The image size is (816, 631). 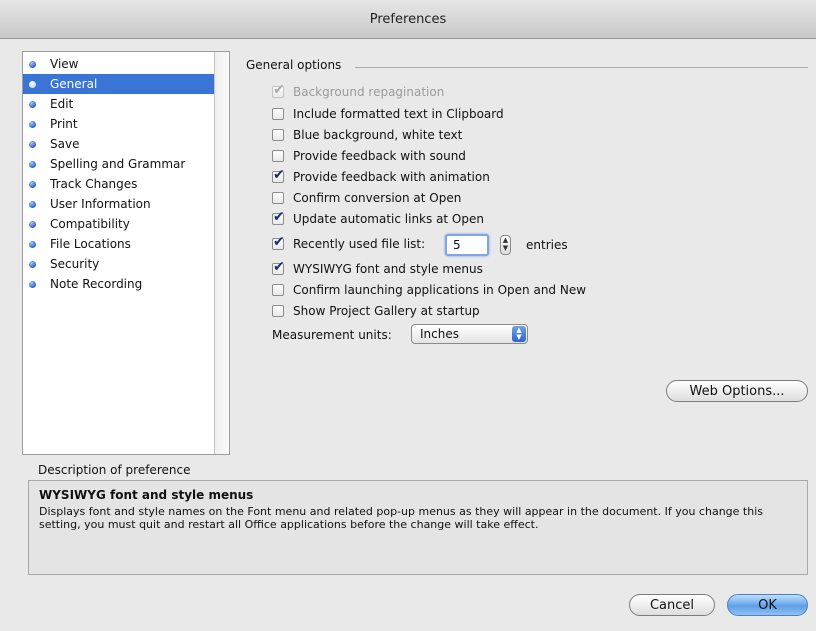 I want to click on sidebar-item-spelling: Spelling and Grammar, so click(x=119, y=164).